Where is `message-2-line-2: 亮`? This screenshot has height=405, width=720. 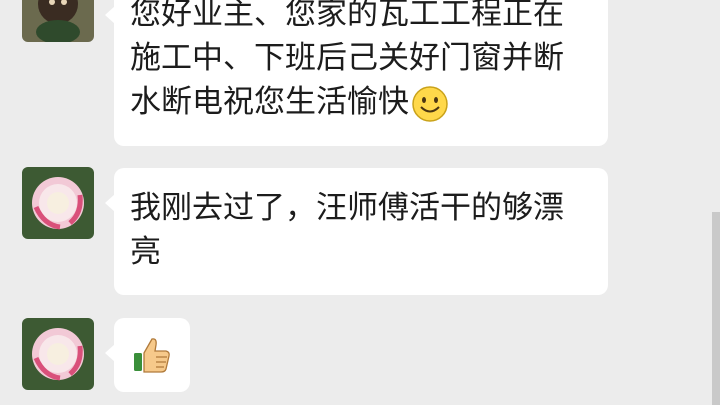
message-2-line-2: 亮 is located at coordinates (145, 252).